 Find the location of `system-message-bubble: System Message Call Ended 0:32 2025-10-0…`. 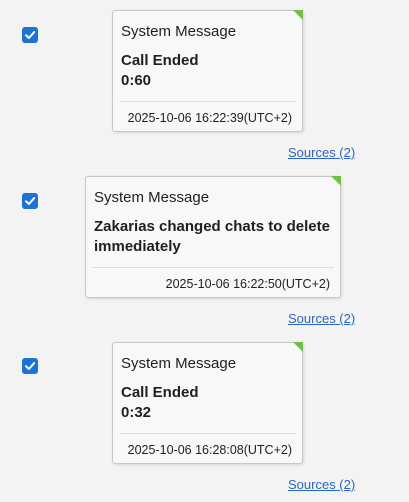

system-message-bubble: System Message Call Ended 0:32 2025-10-0… is located at coordinates (207, 403).